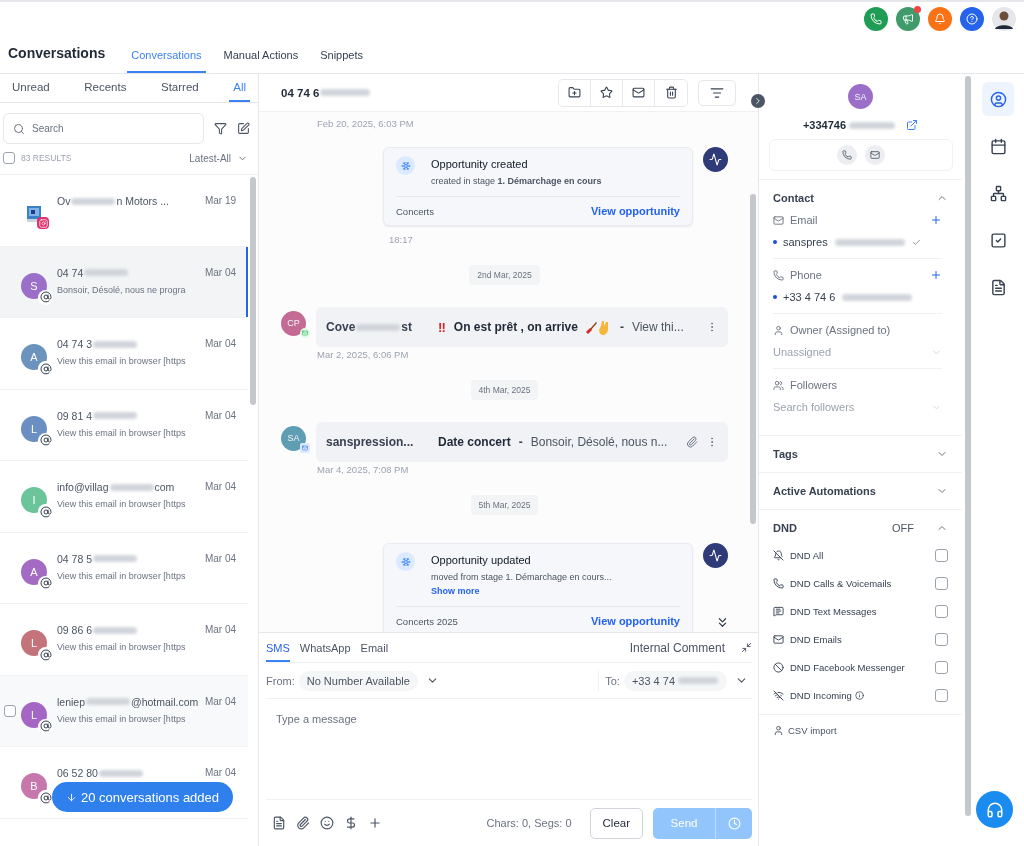 The width and height of the screenshot is (1024, 846). Describe the element at coordinates (521, 591) in the screenshot. I see `show-more-link: Show more` at that location.